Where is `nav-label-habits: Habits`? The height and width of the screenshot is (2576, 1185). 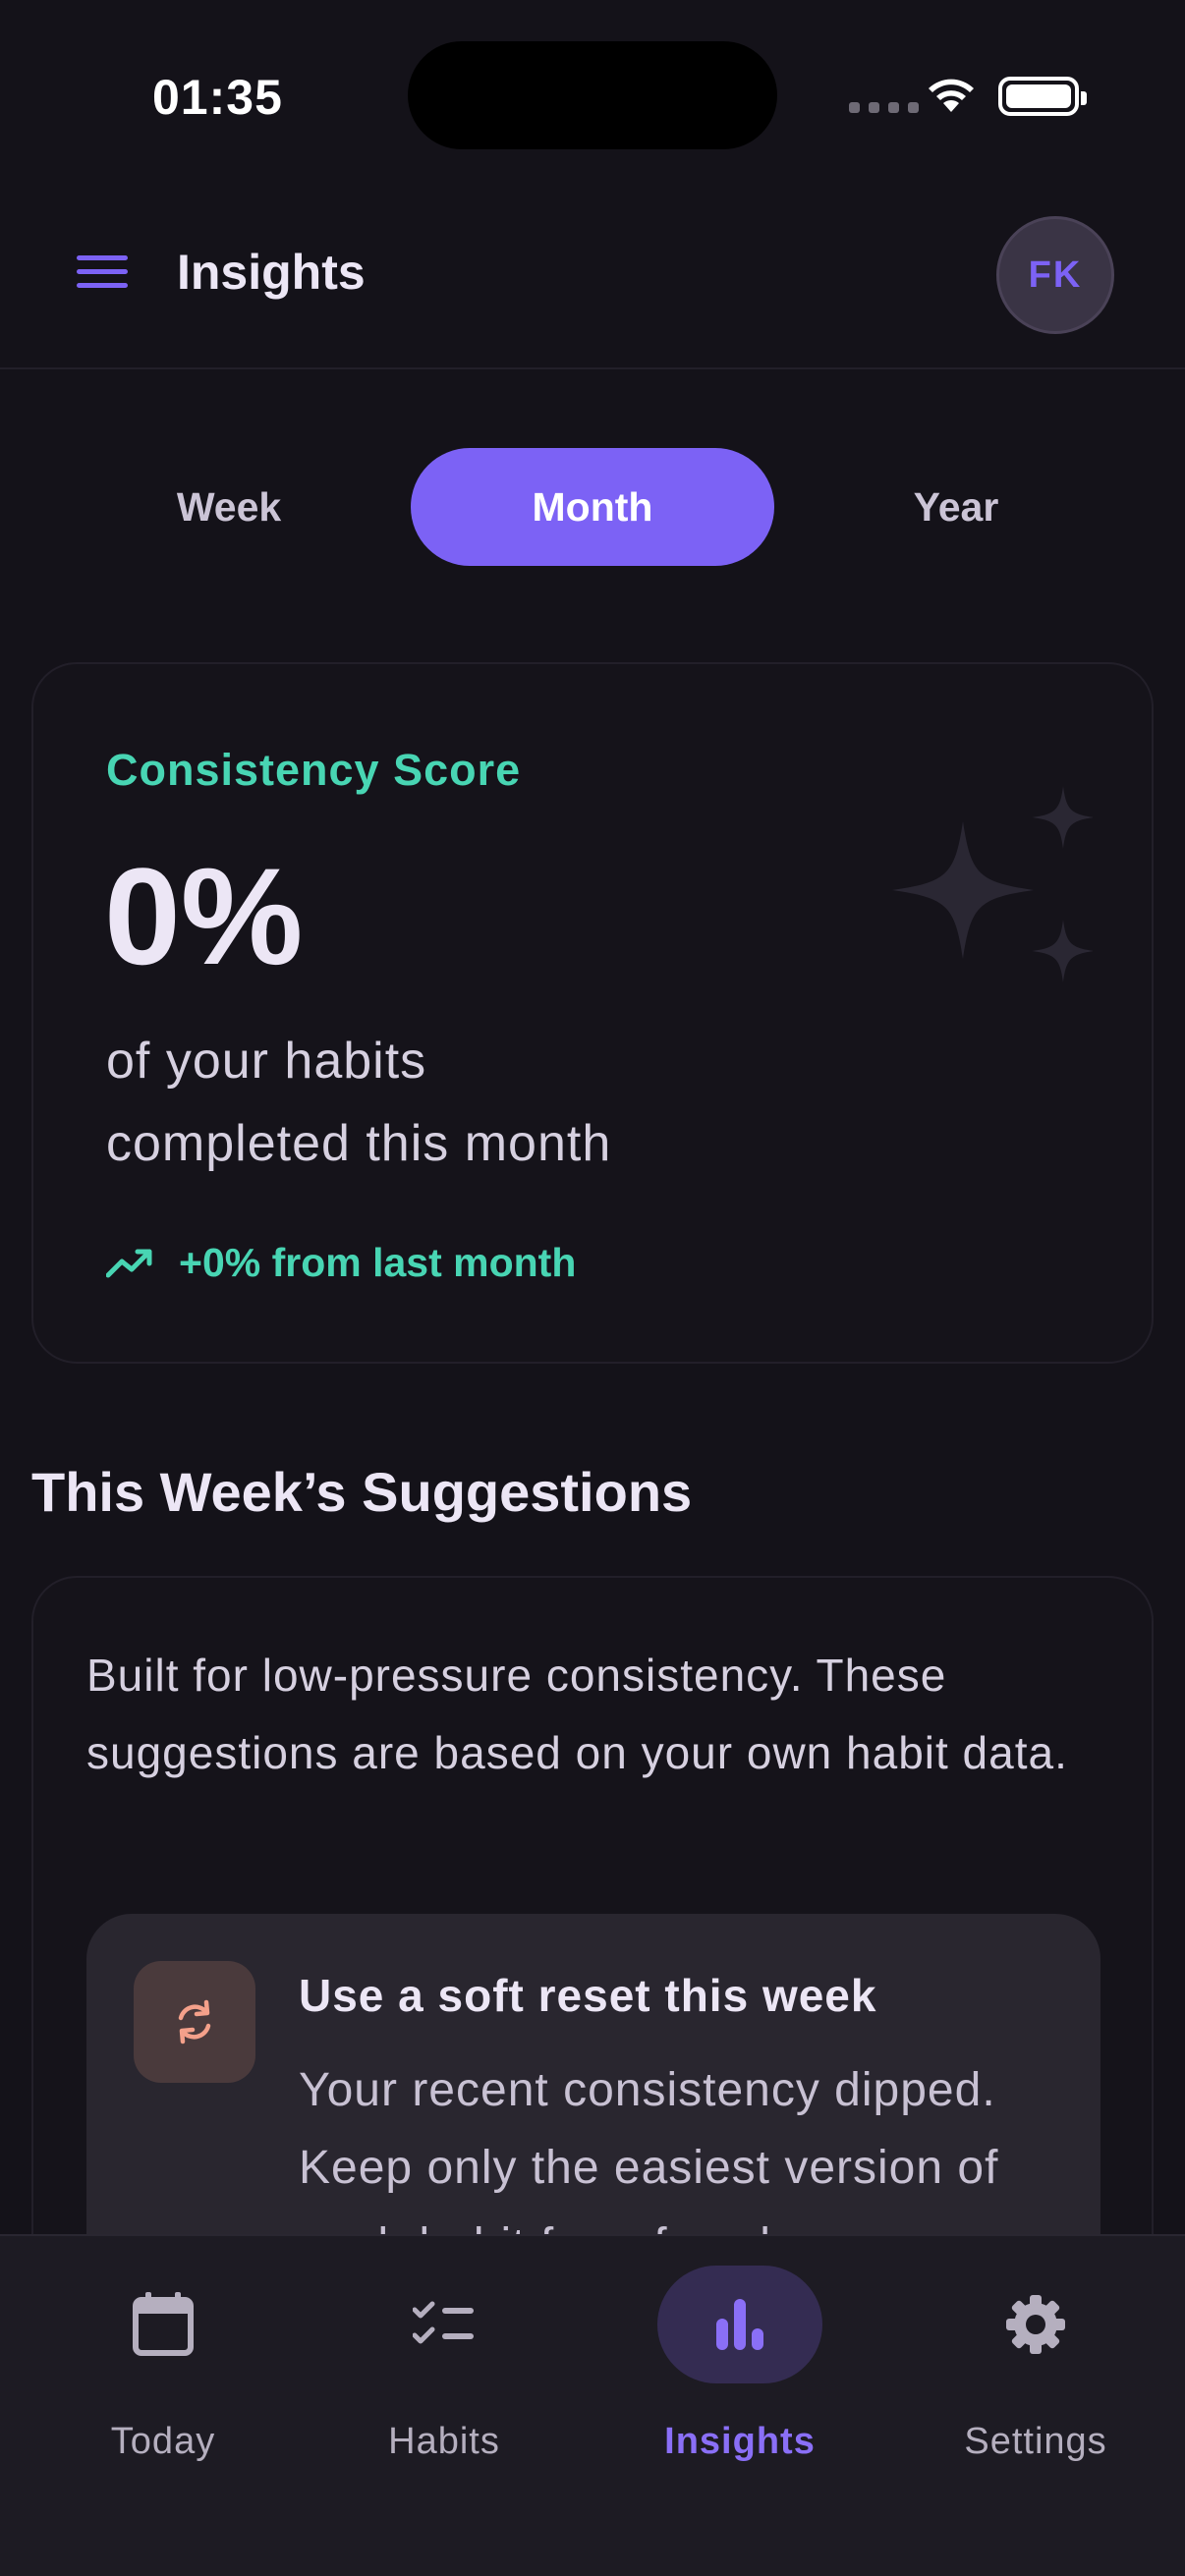 nav-label-habits: Habits is located at coordinates (444, 2441).